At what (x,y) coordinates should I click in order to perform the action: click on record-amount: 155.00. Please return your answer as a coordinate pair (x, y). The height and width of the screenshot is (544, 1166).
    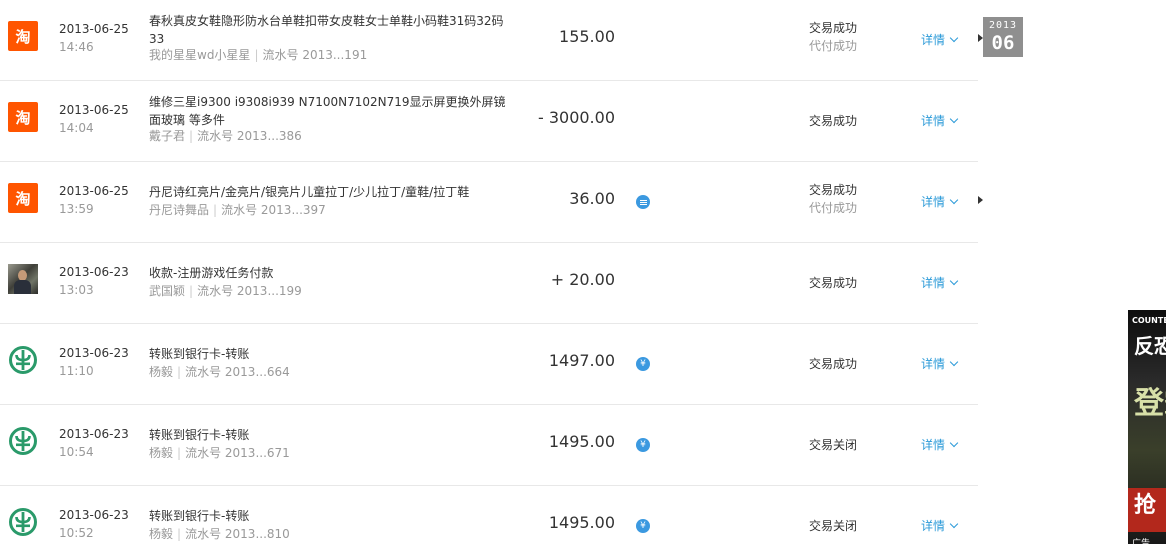
    Looking at the image, I should click on (587, 36).